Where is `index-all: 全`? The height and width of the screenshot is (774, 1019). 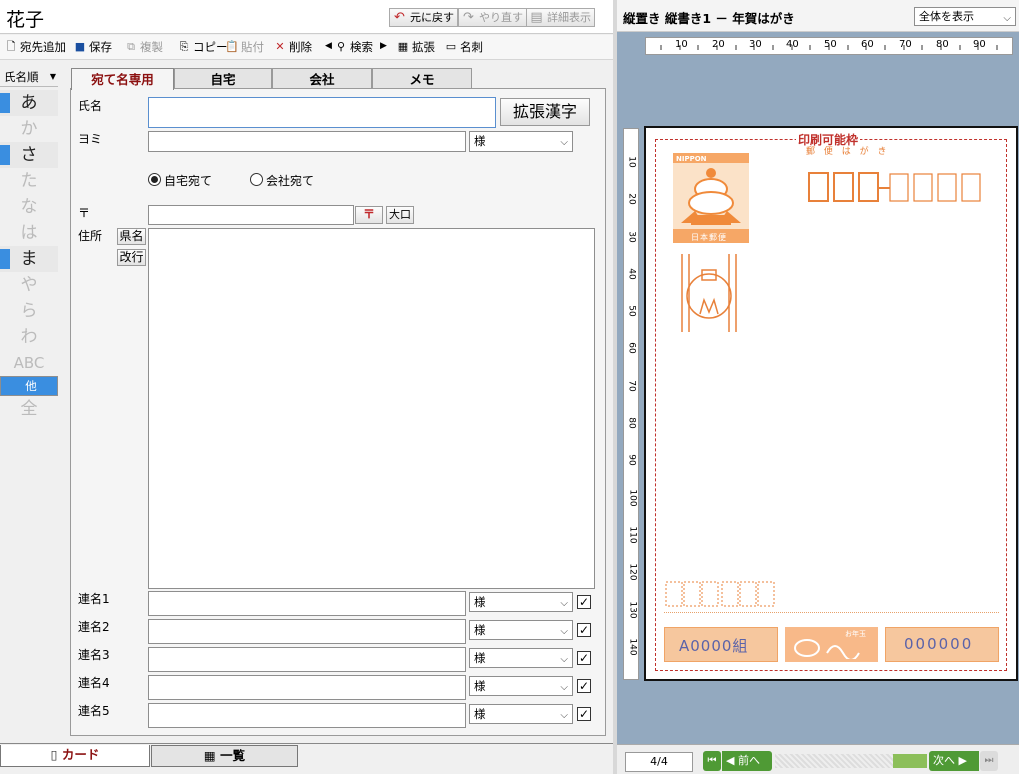
index-all: 全 is located at coordinates (29, 409).